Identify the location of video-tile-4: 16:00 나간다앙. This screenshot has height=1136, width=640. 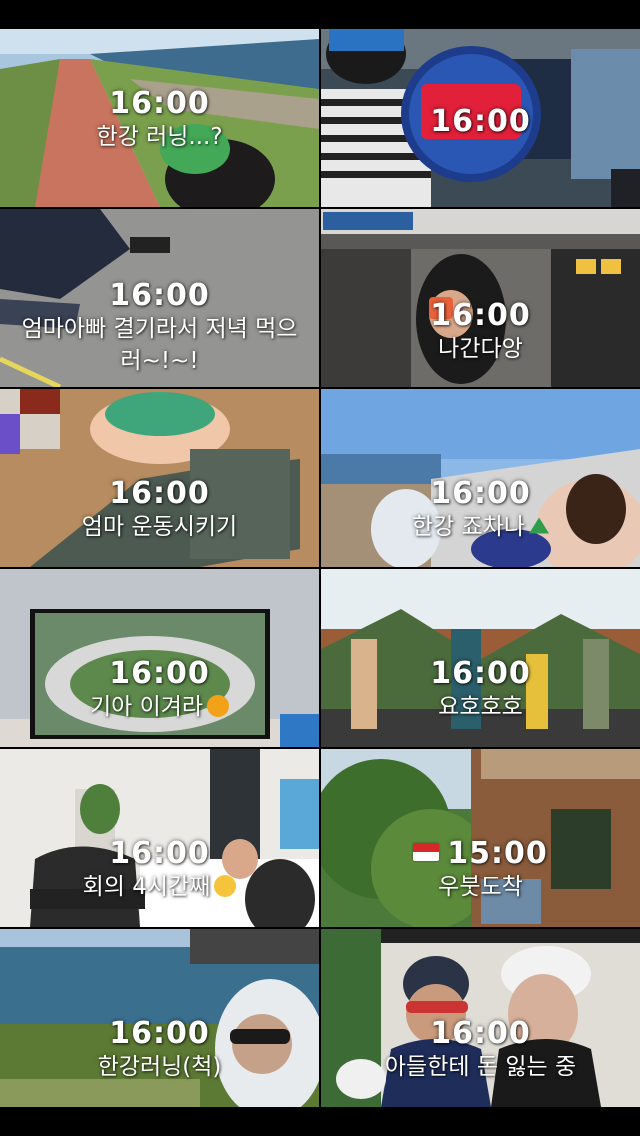
(480, 298).